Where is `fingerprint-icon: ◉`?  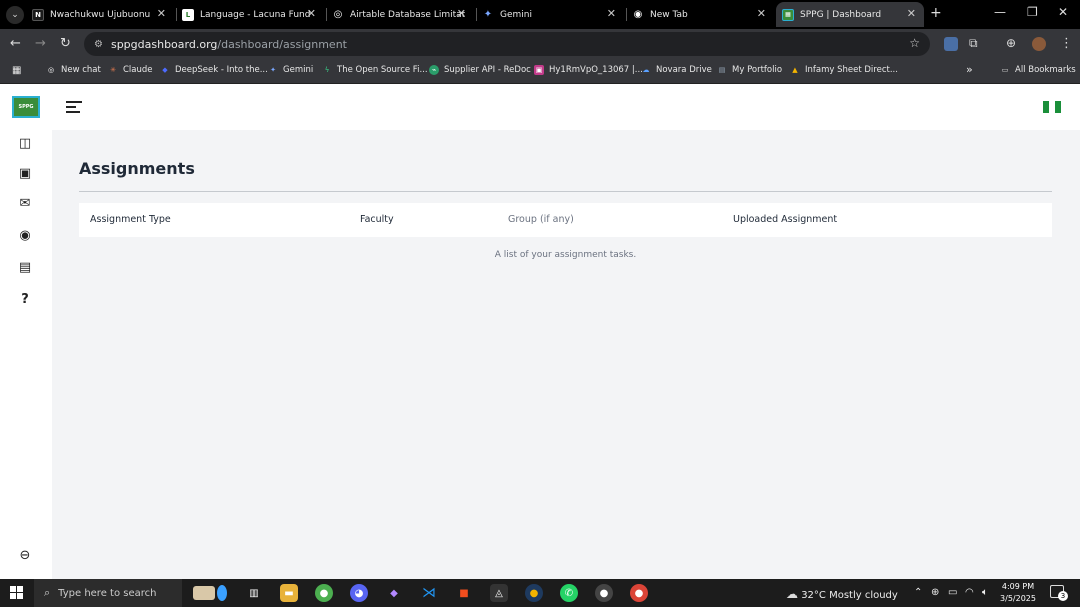 fingerprint-icon: ◉ is located at coordinates (25, 235).